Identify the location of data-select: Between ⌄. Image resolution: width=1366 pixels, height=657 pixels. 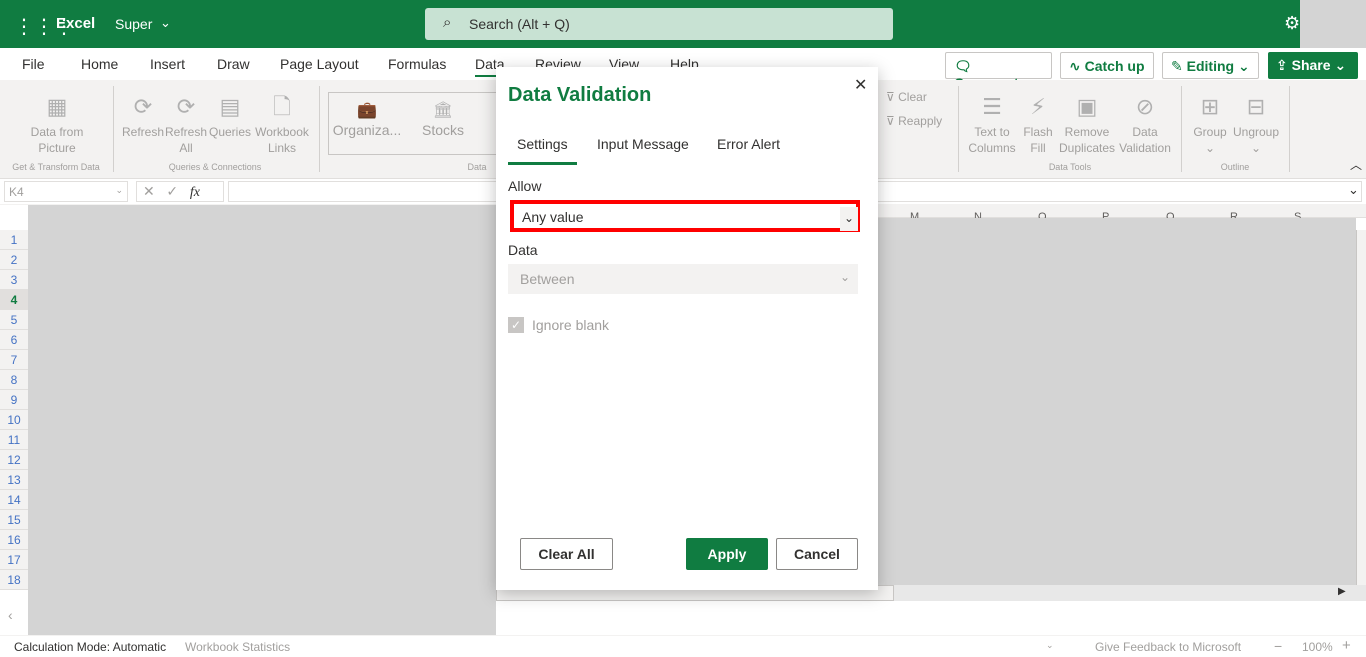
(683, 279).